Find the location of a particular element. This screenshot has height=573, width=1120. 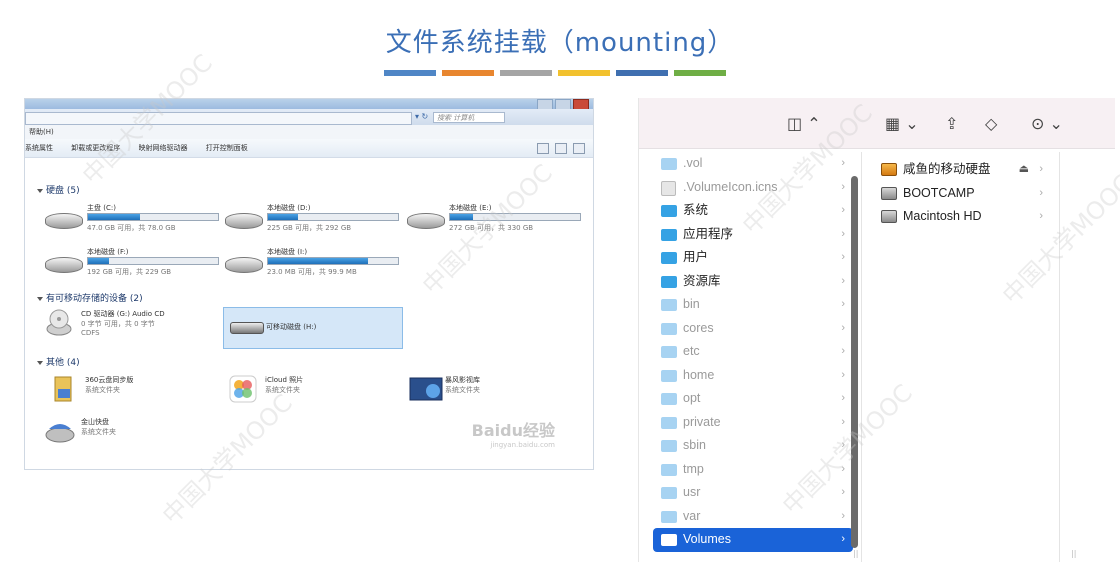

finder-item-private: private › is located at coordinates (753, 423).